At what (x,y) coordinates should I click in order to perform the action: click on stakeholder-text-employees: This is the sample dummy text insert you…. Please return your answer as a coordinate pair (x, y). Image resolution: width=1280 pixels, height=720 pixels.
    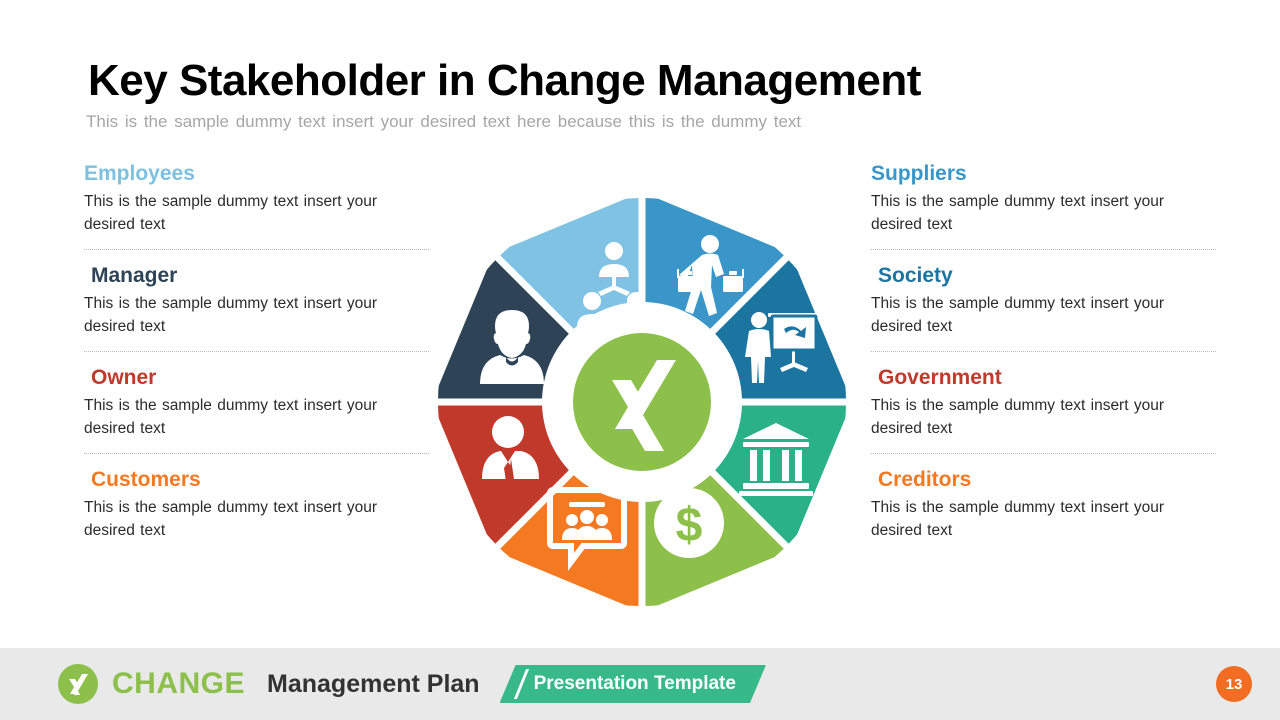
    Looking at the image, I should click on (230, 213).